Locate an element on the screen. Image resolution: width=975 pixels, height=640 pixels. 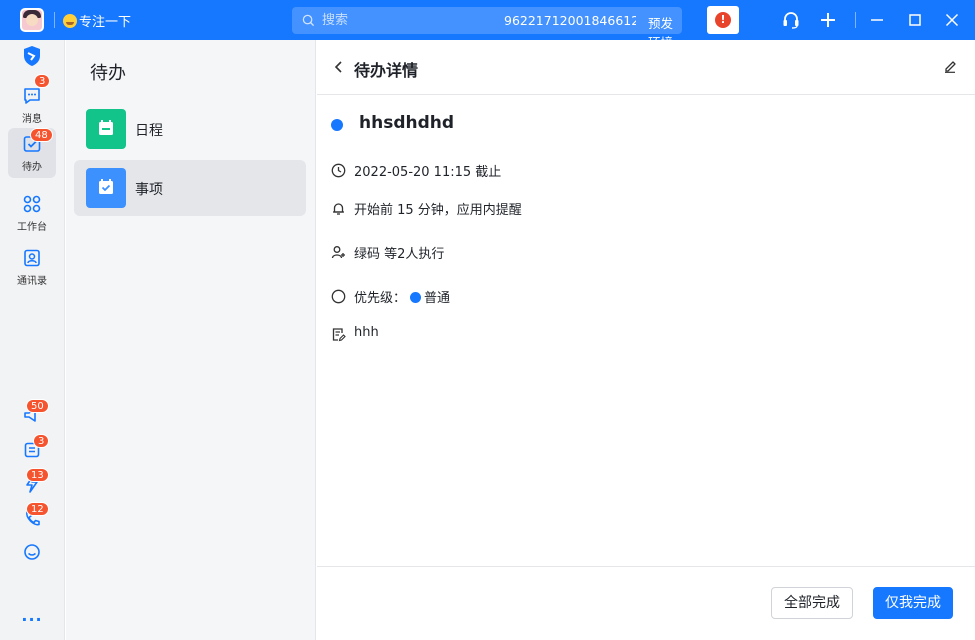
note-icon is located at coordinates (339, 335).